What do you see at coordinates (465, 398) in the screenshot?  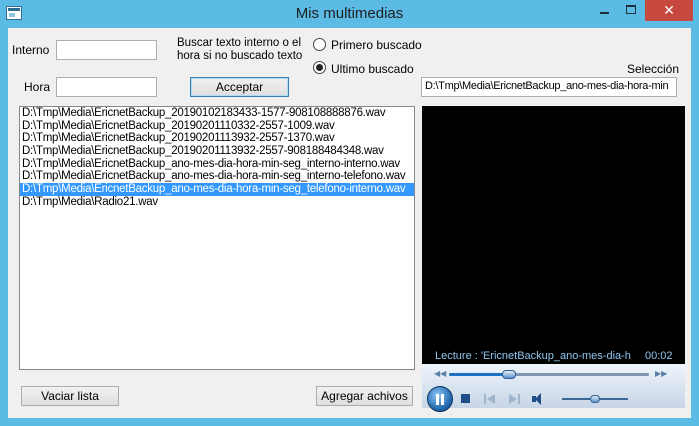 I see `stop-icon` at bounding box center [465, 398].